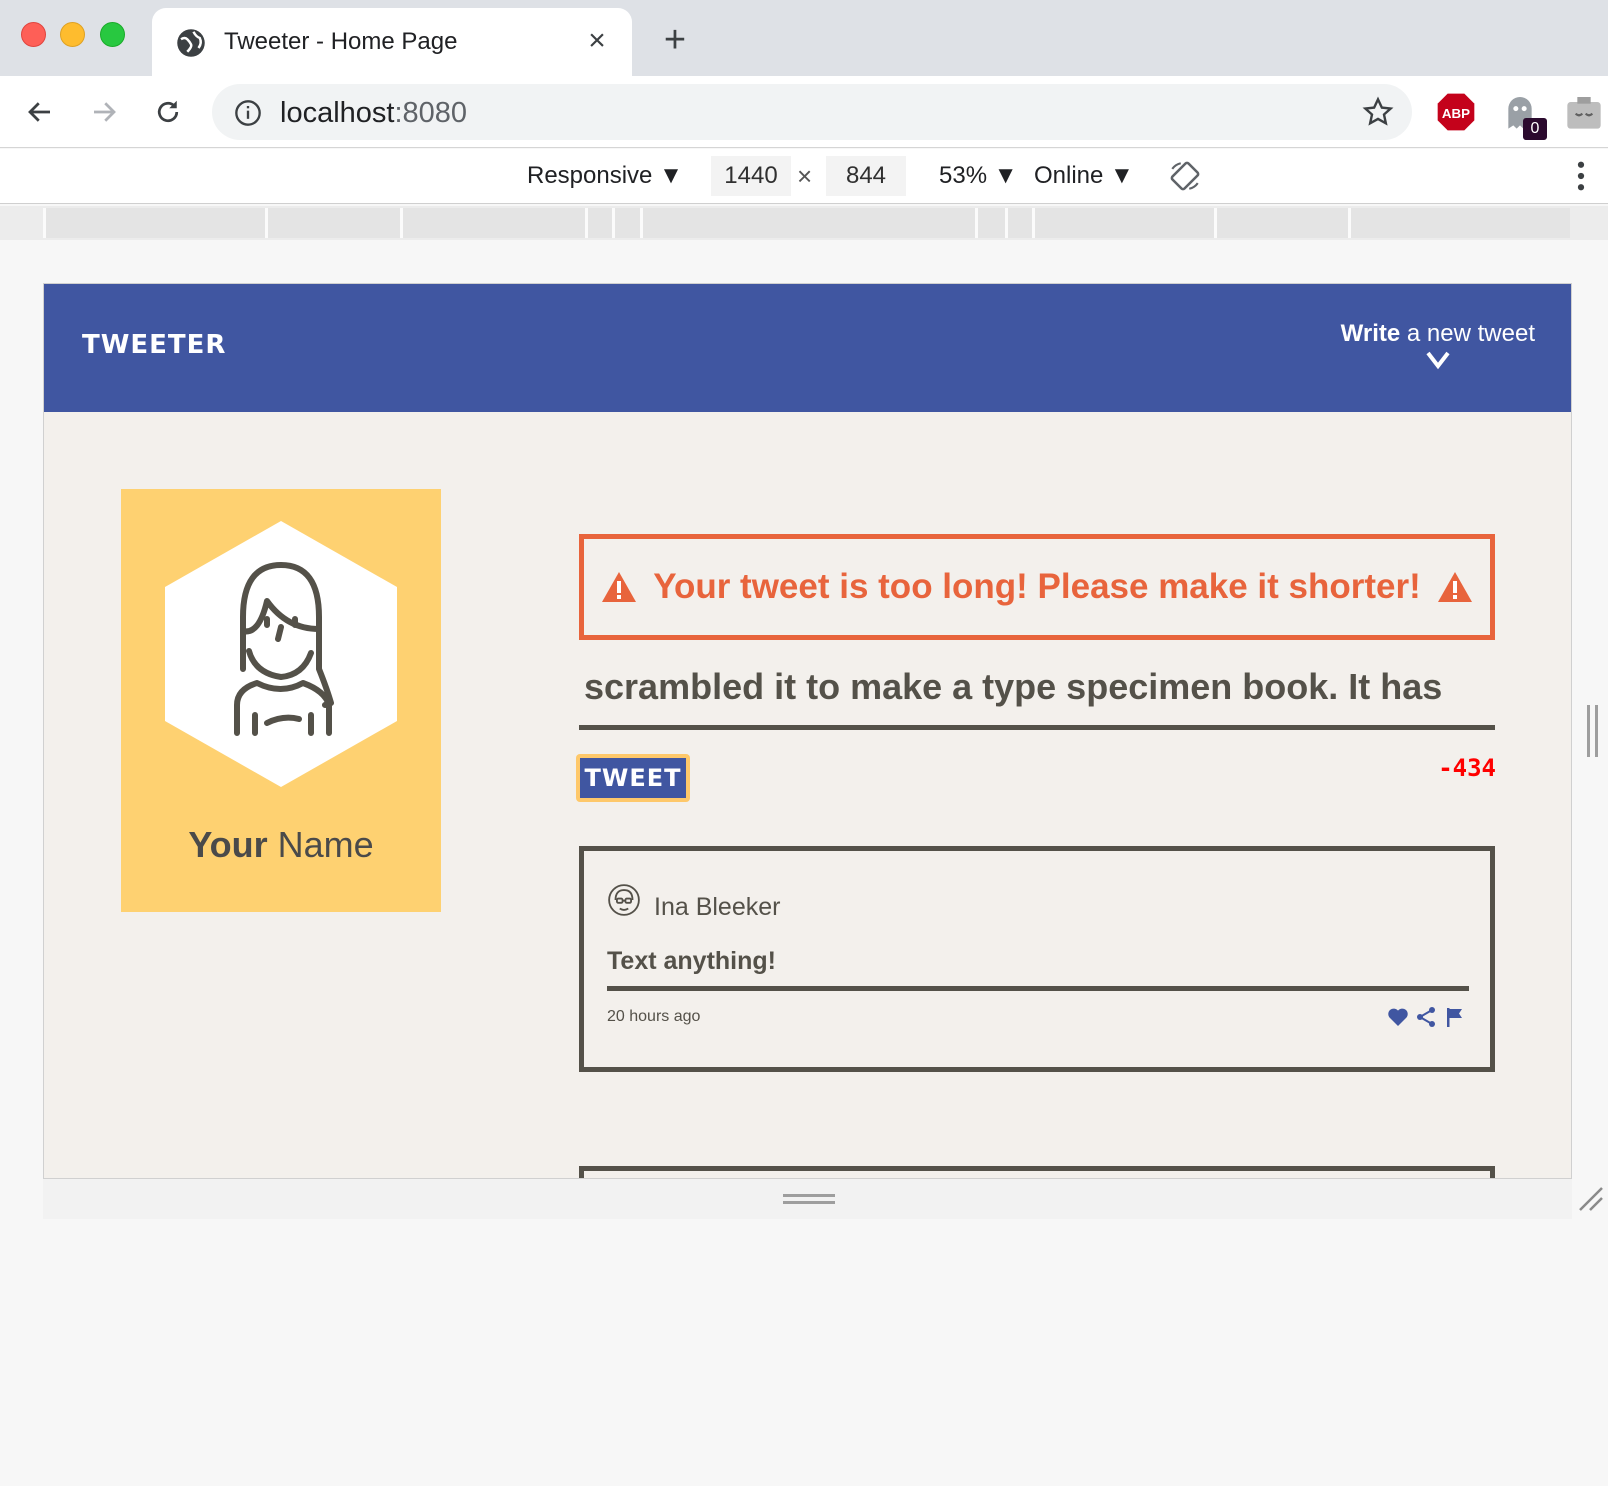 This screenshot has height=1486, width=1608. I want to click on active-tab: Tweeter - Home Page ×, so click(392, 42).